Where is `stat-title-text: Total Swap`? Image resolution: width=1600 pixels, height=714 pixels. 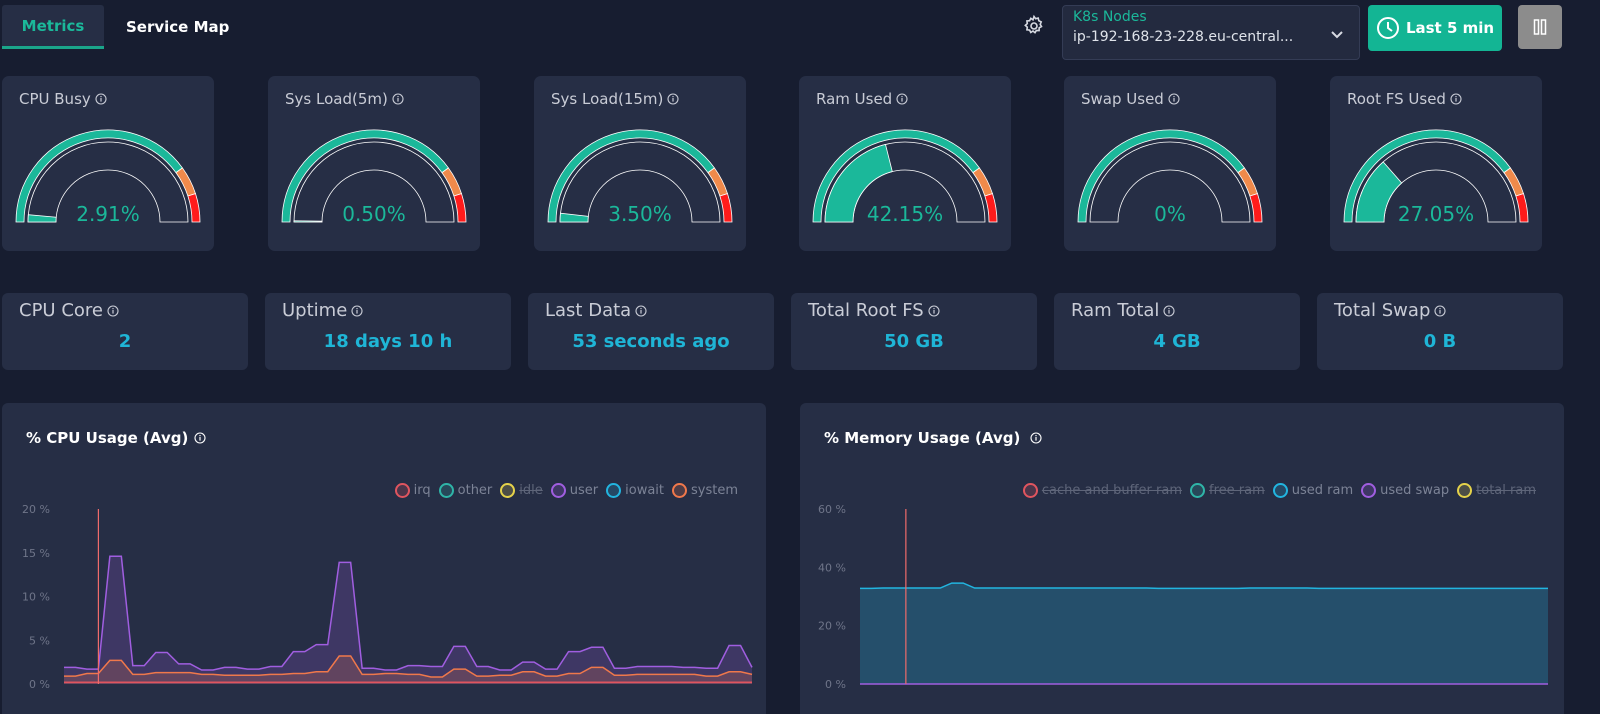 stat-title-text: Total Swap is located at coordinates (1382, 310).